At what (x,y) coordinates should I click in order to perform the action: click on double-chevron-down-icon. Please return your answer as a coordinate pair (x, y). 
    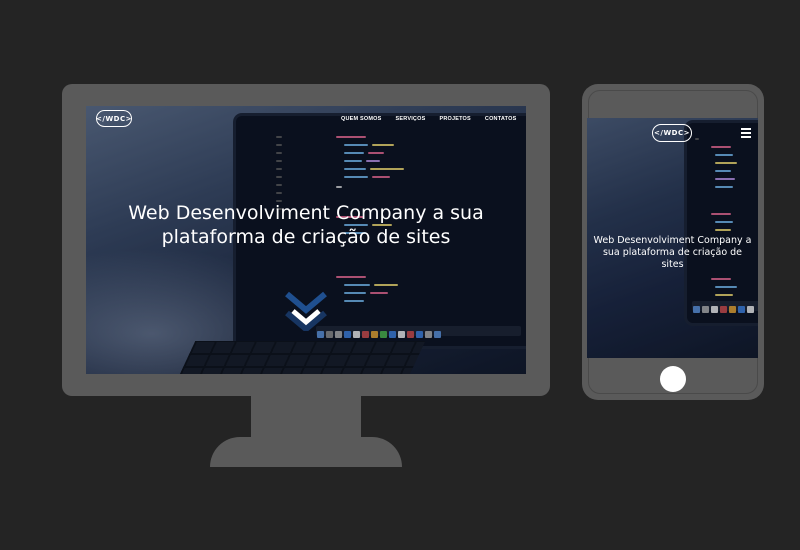
    Looking at the image, I should click on (306, 311).